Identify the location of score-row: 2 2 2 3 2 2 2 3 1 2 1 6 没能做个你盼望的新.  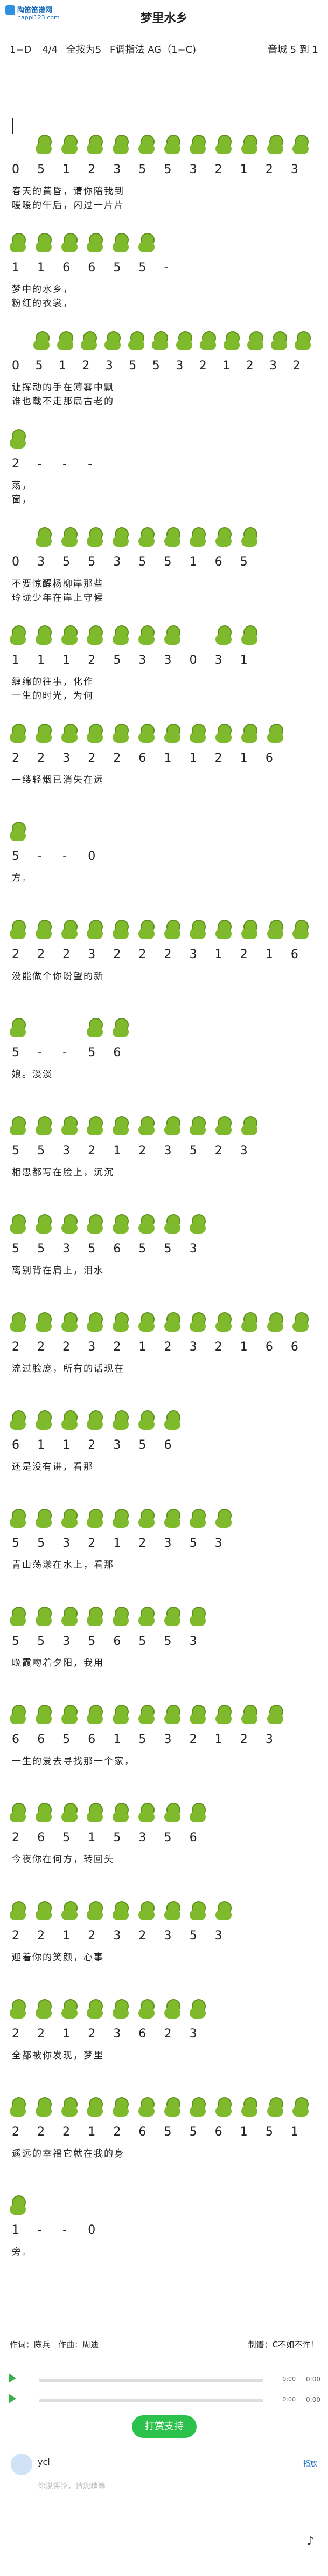
(164, 965).